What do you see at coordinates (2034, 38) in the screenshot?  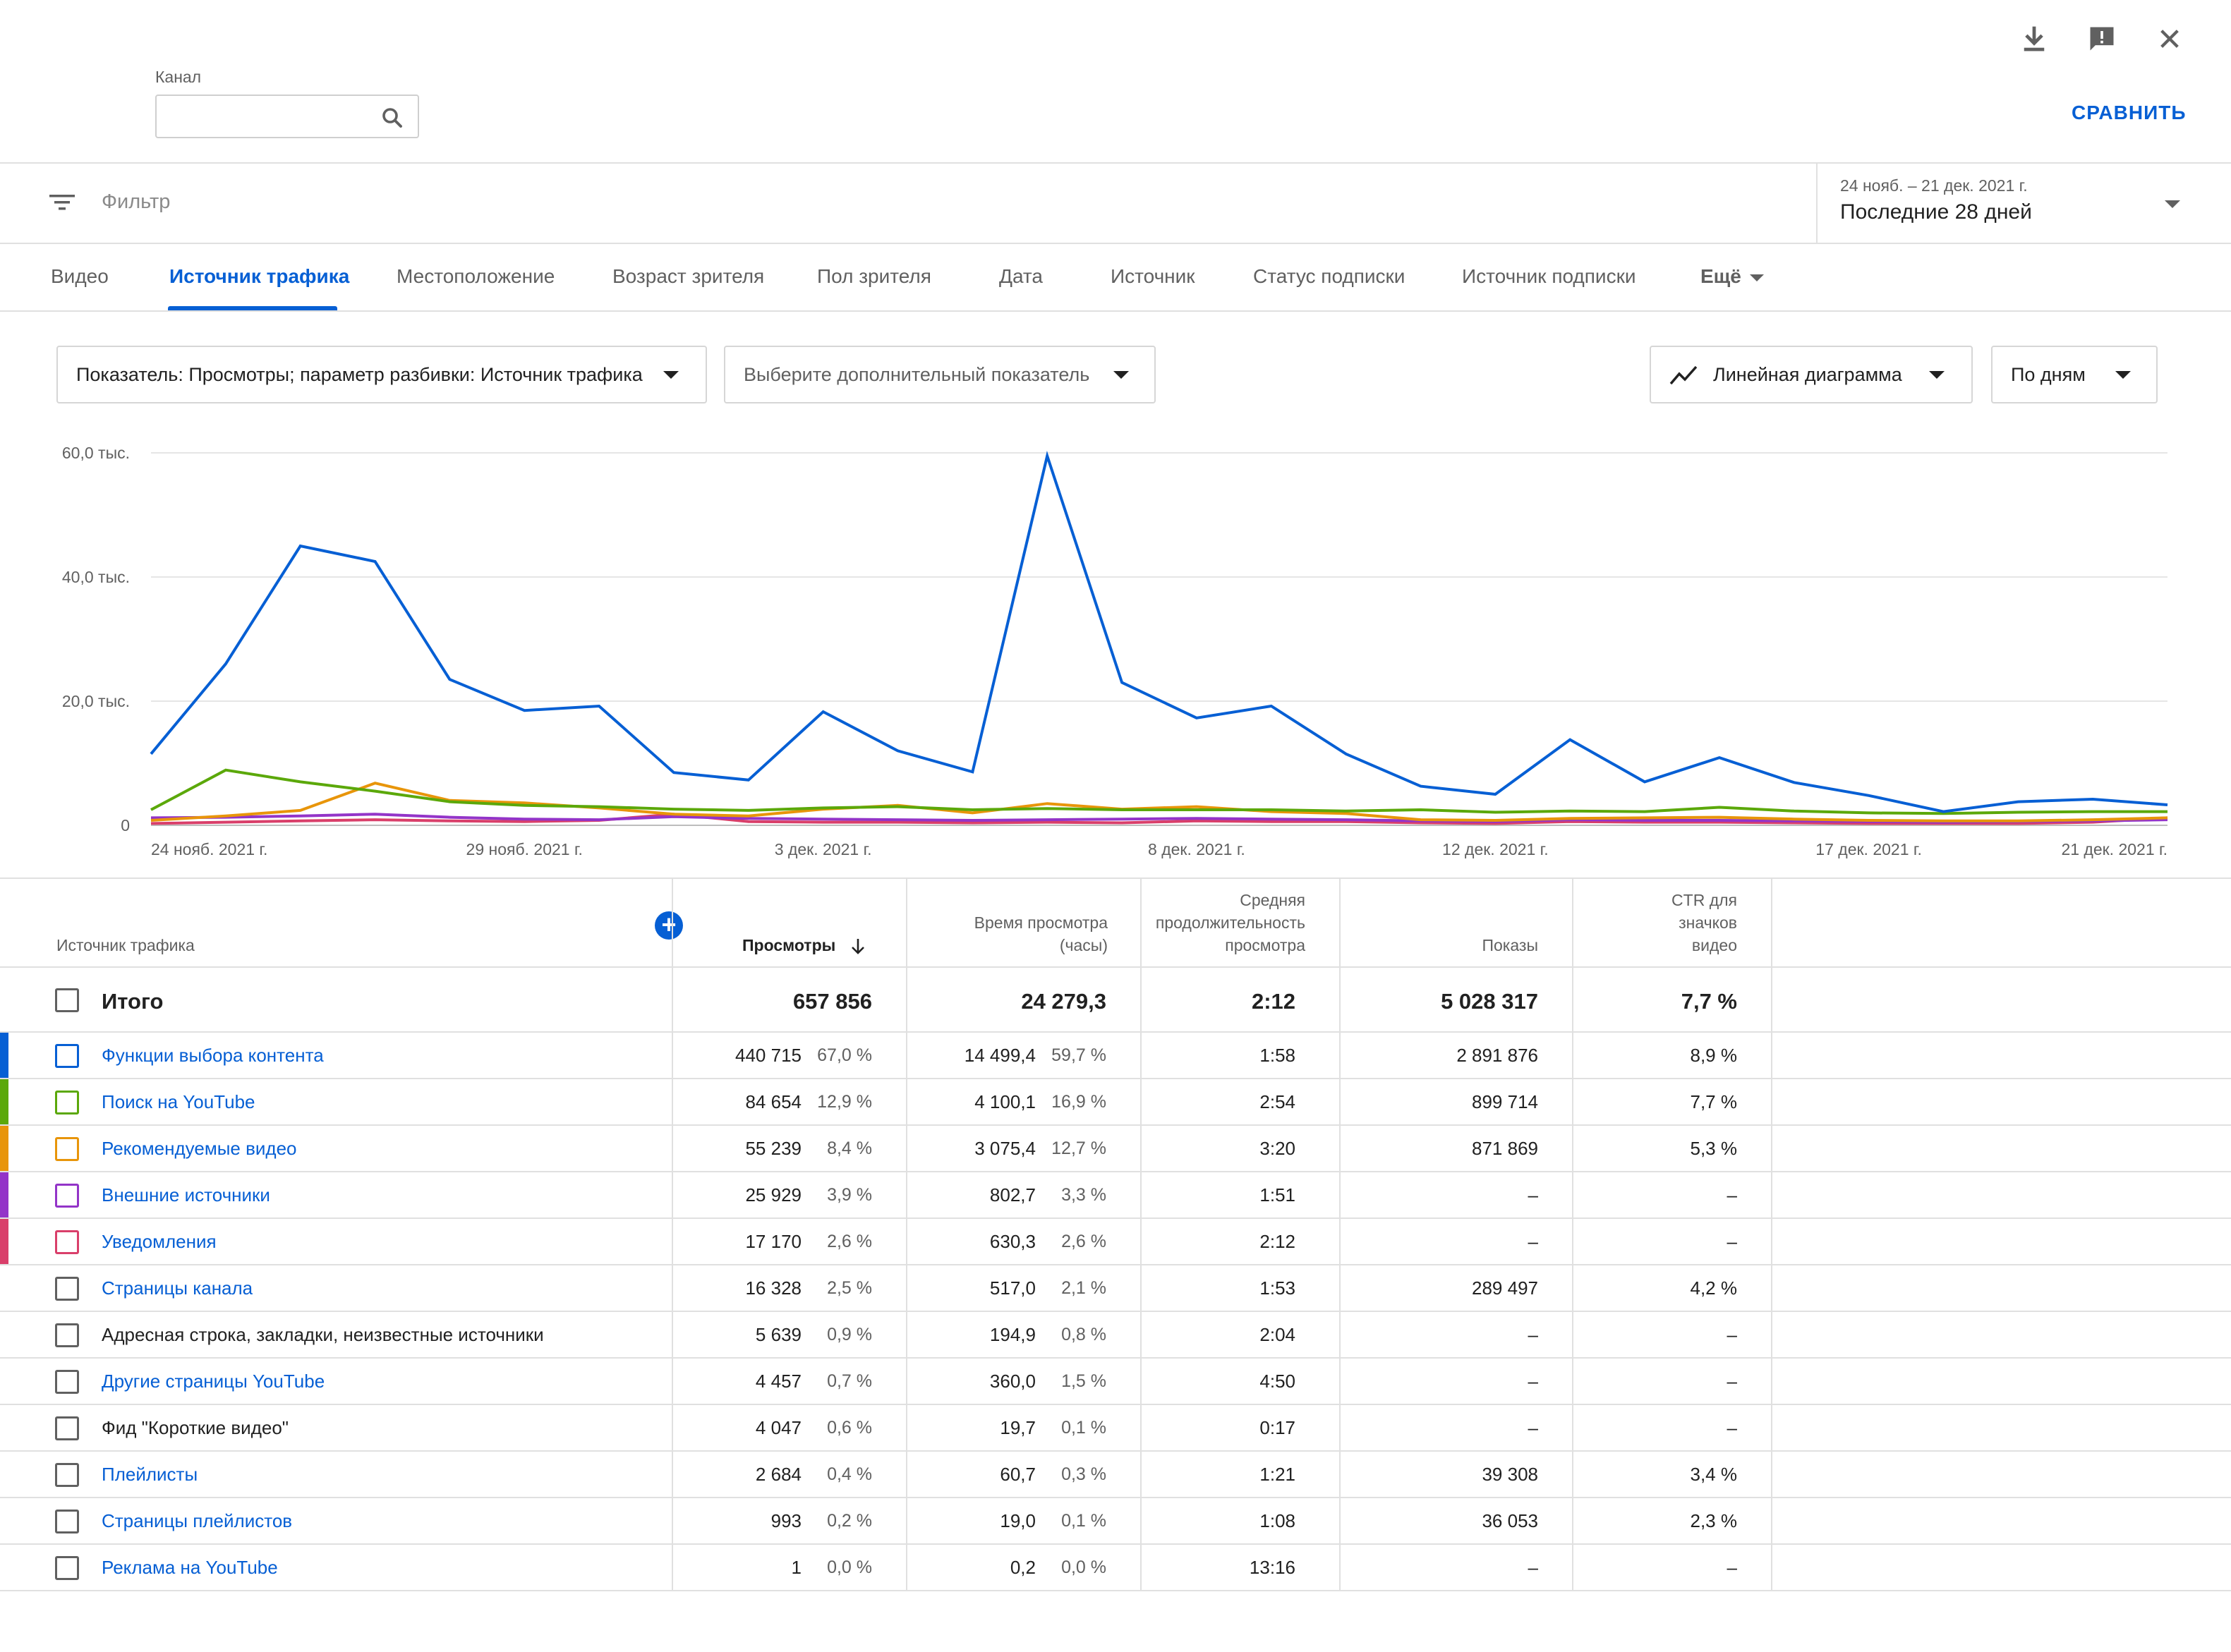 I see `download-icon` at bounding box center [2034, 38].